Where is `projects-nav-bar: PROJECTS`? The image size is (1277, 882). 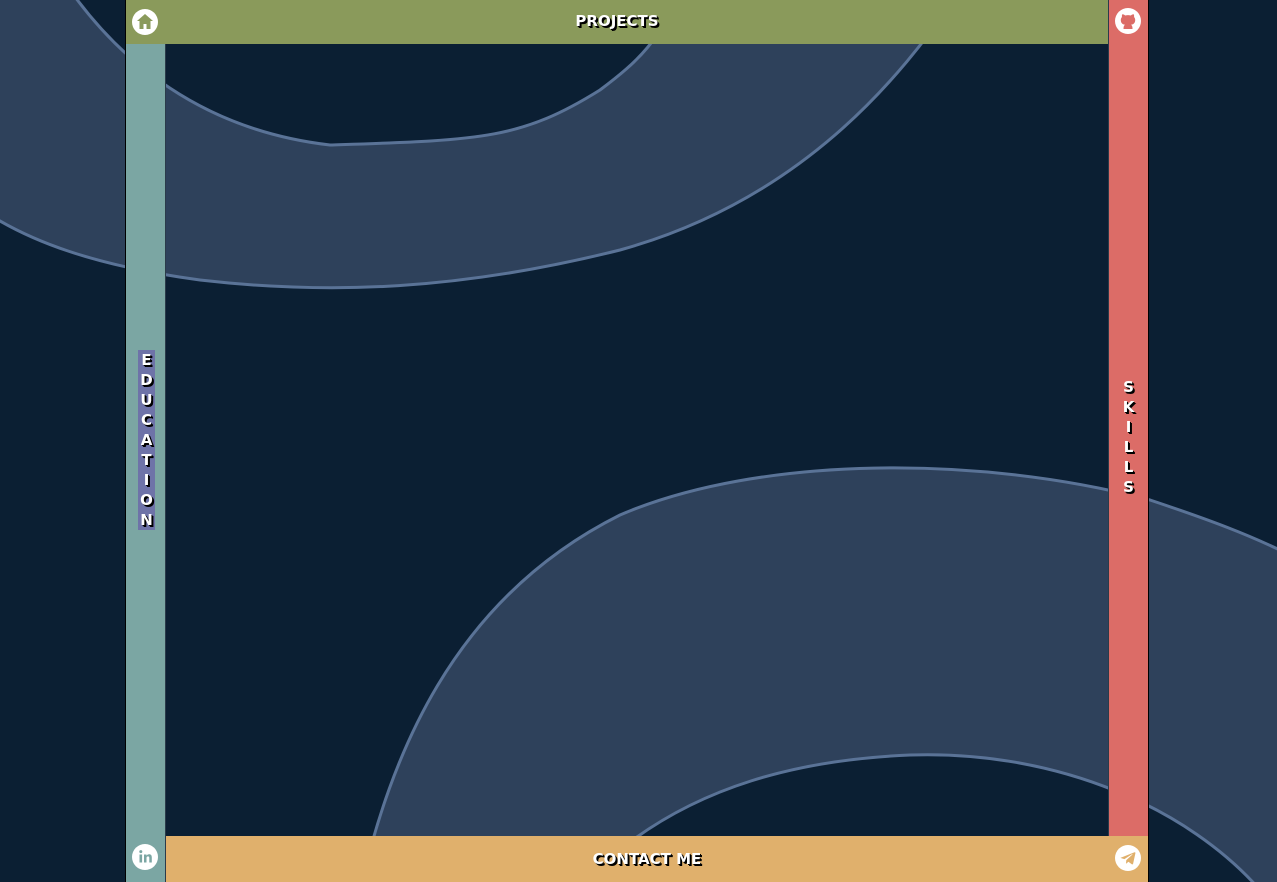 projects-nav-bar: PROJECTS is located at coordinates (616, 22).